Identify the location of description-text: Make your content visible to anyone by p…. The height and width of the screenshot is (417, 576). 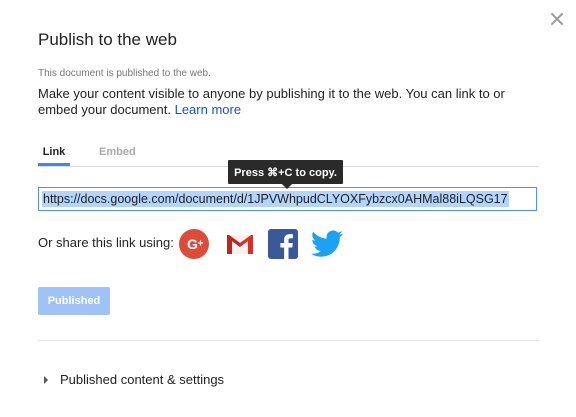
(271, 101).